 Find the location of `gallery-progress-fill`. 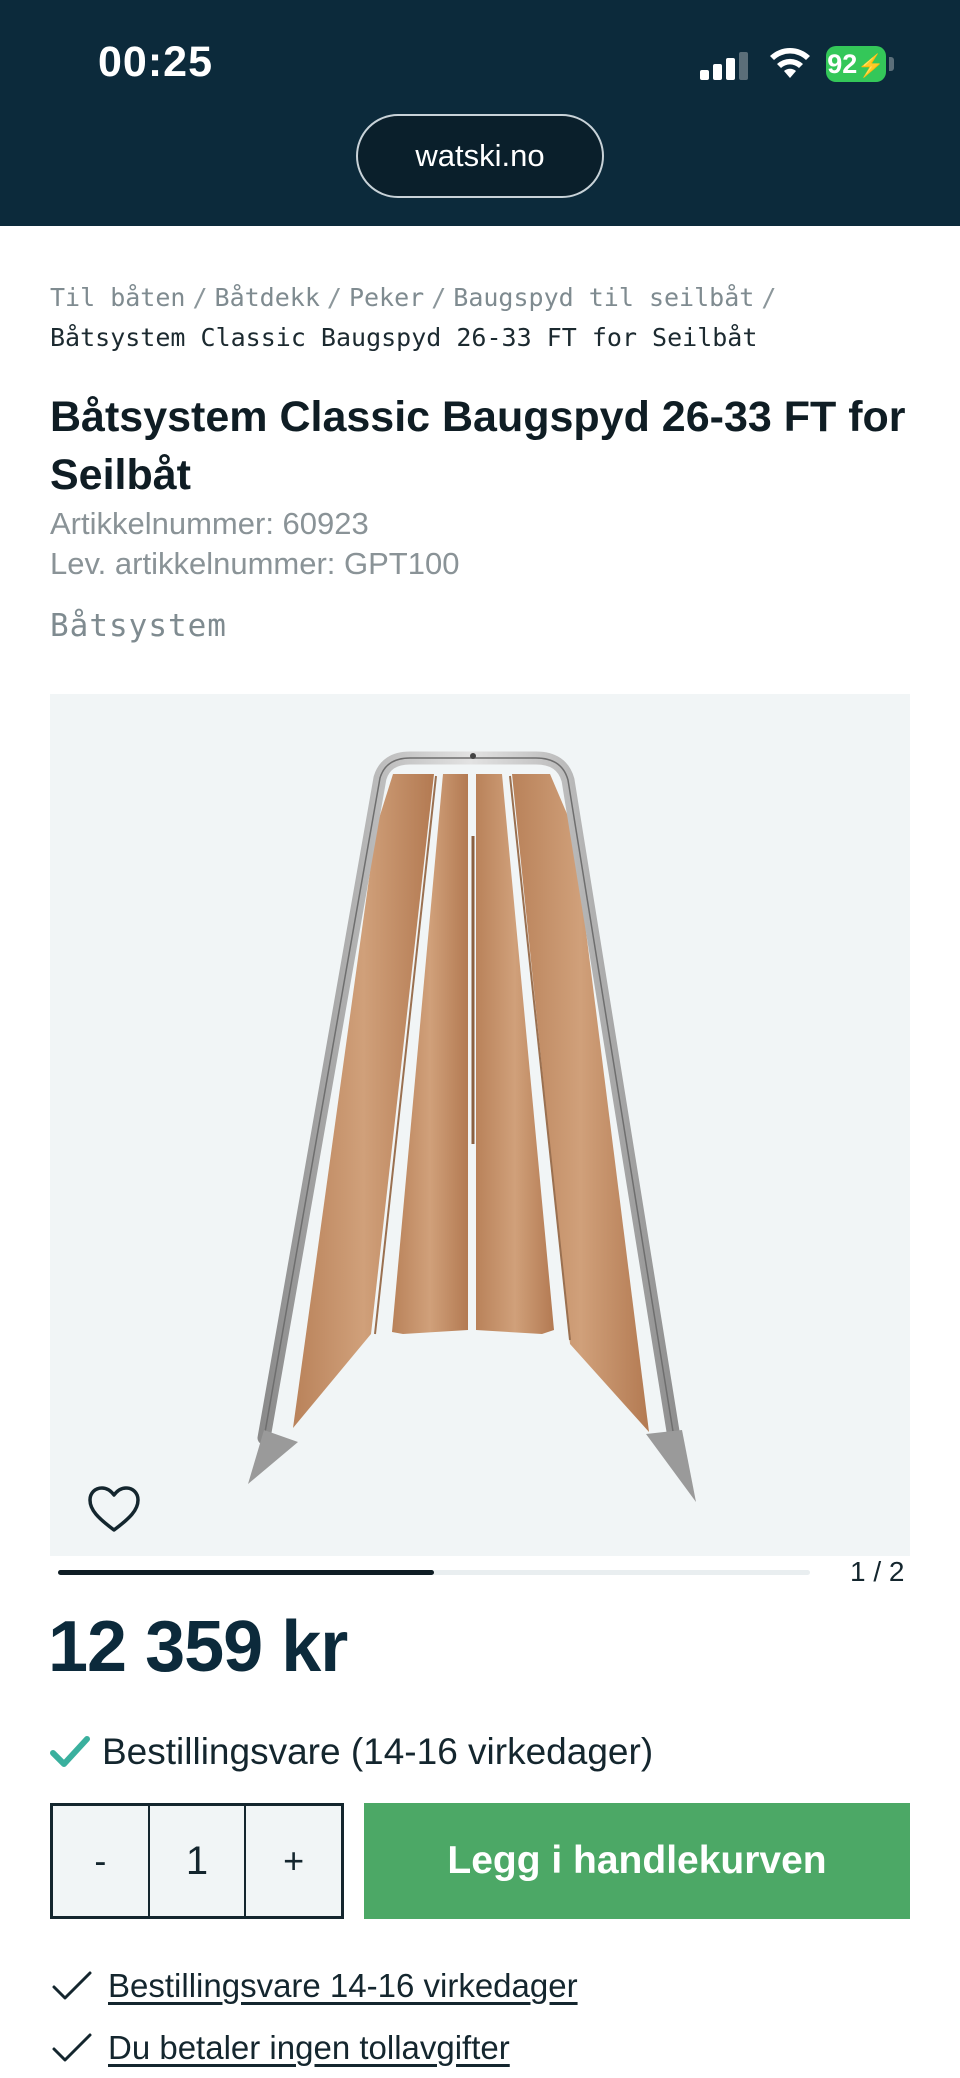

gallery-progress-fill is located at coordinates (246, 1572).